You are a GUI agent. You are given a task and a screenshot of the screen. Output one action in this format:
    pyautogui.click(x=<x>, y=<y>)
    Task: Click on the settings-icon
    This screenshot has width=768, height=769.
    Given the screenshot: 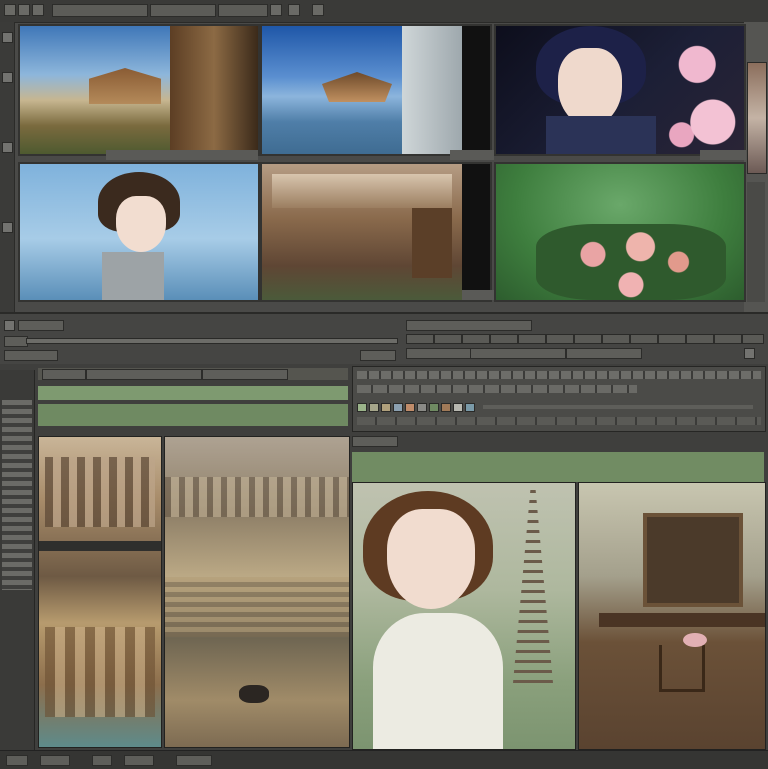 What is the action you would take?
    pyautogui.click(x=318, y=10)
    